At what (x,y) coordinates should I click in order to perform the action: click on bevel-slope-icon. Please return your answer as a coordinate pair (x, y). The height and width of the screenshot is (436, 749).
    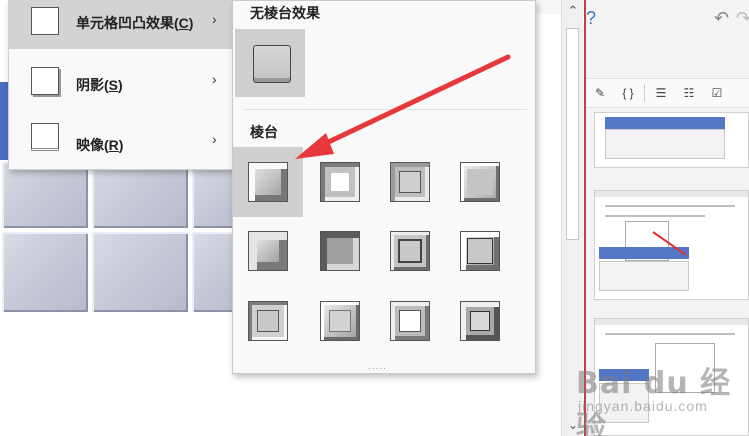
    Looking at the image, I should click on (480, 251).